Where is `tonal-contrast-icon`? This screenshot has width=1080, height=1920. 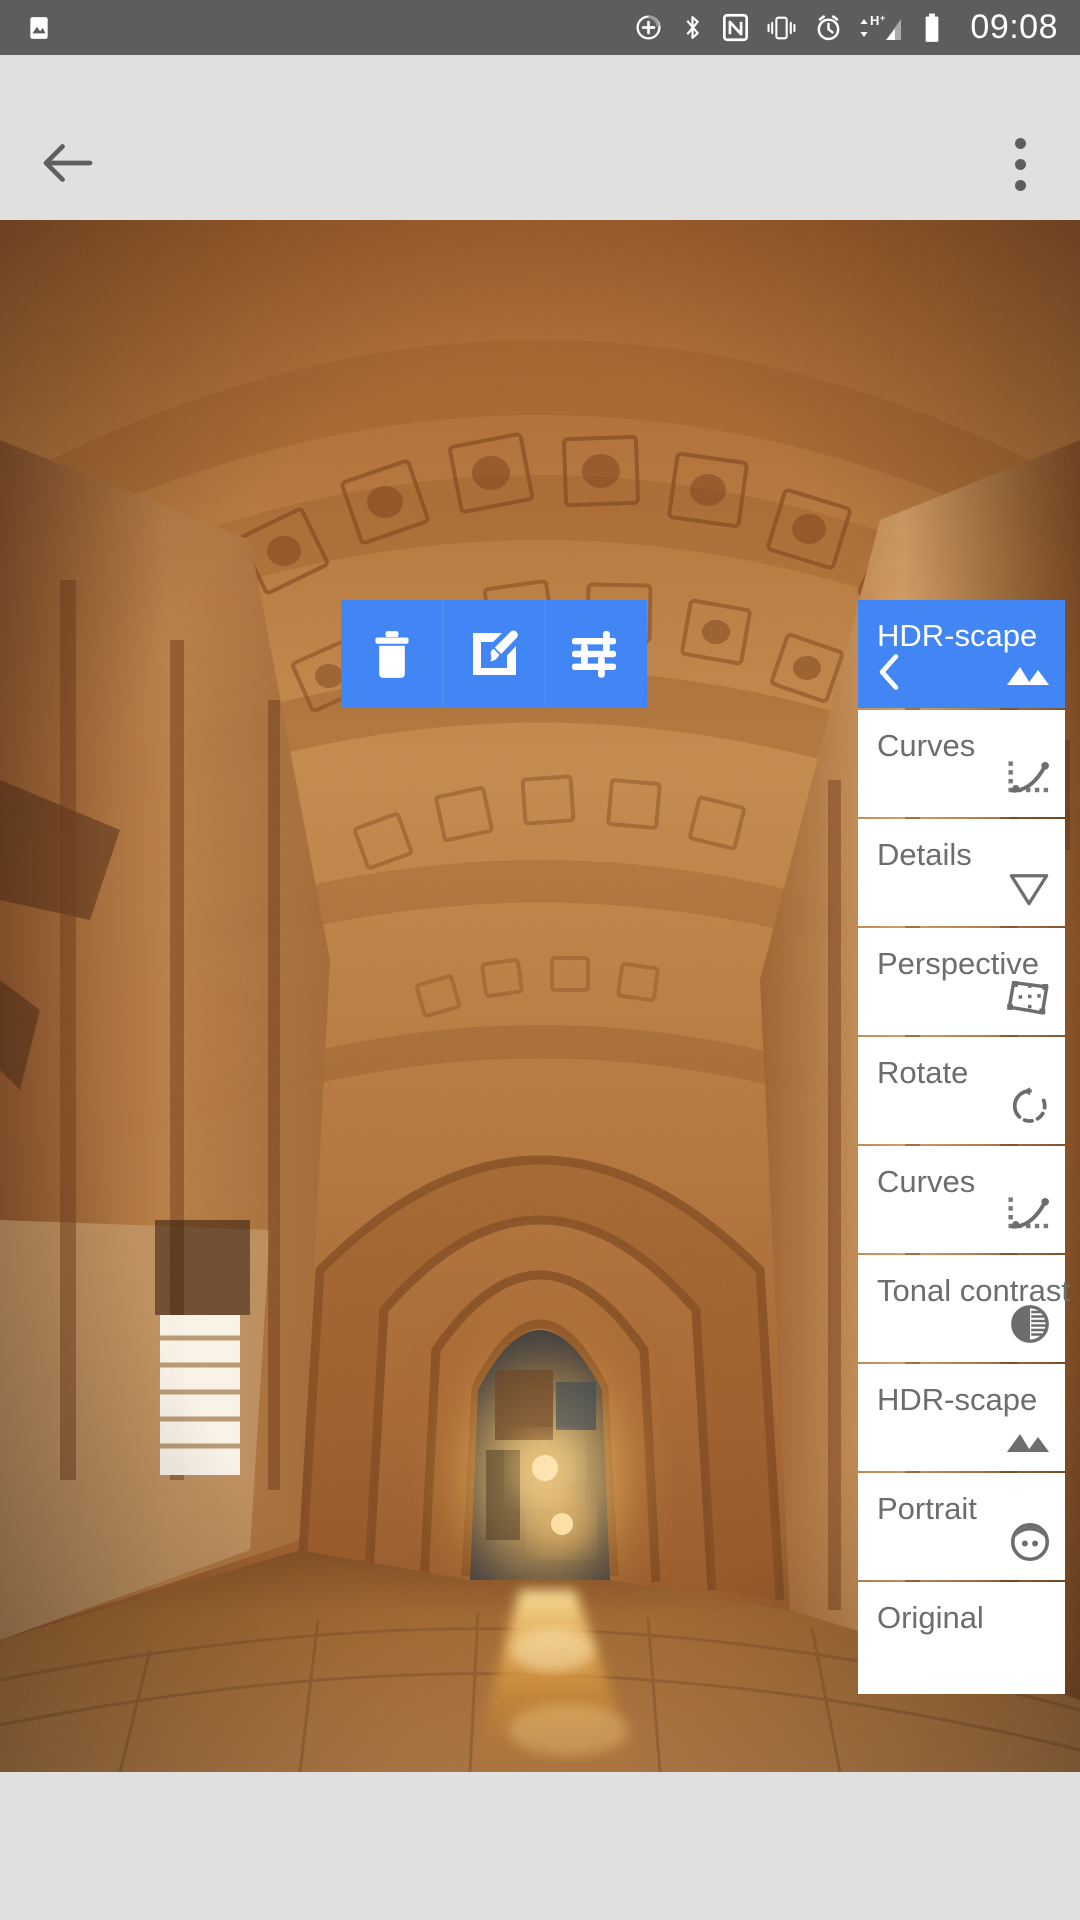 tonal-contrast-icon is located at coordinates (1030, 1326).